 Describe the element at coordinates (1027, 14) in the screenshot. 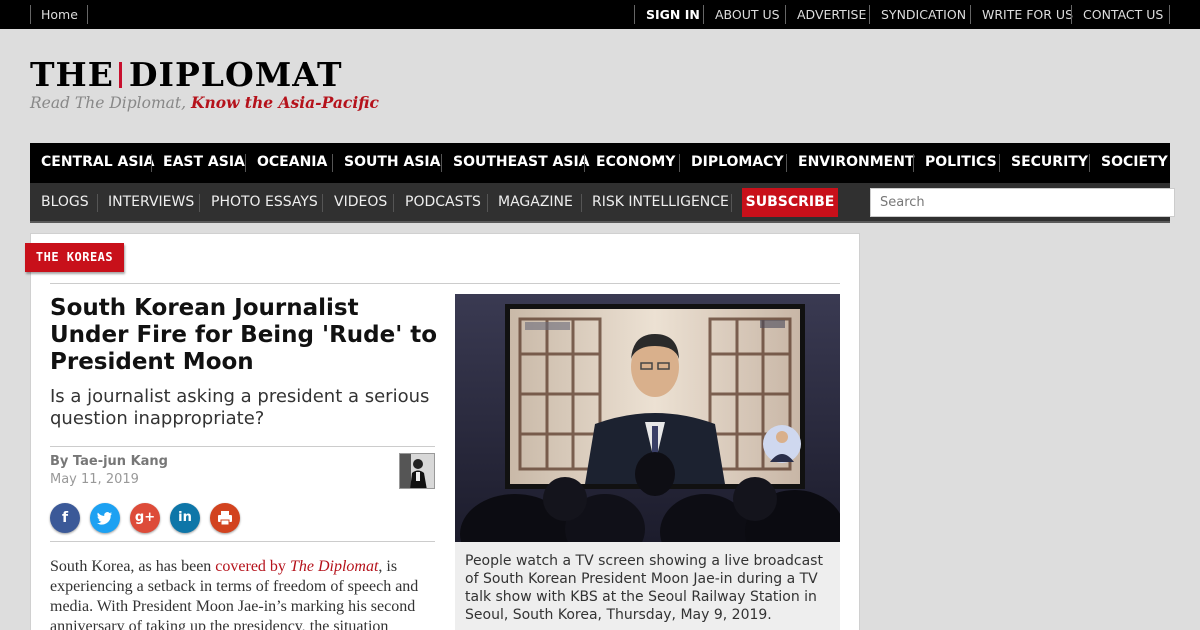

I see `write-for-us-link: WRITE FOR US` at that location.